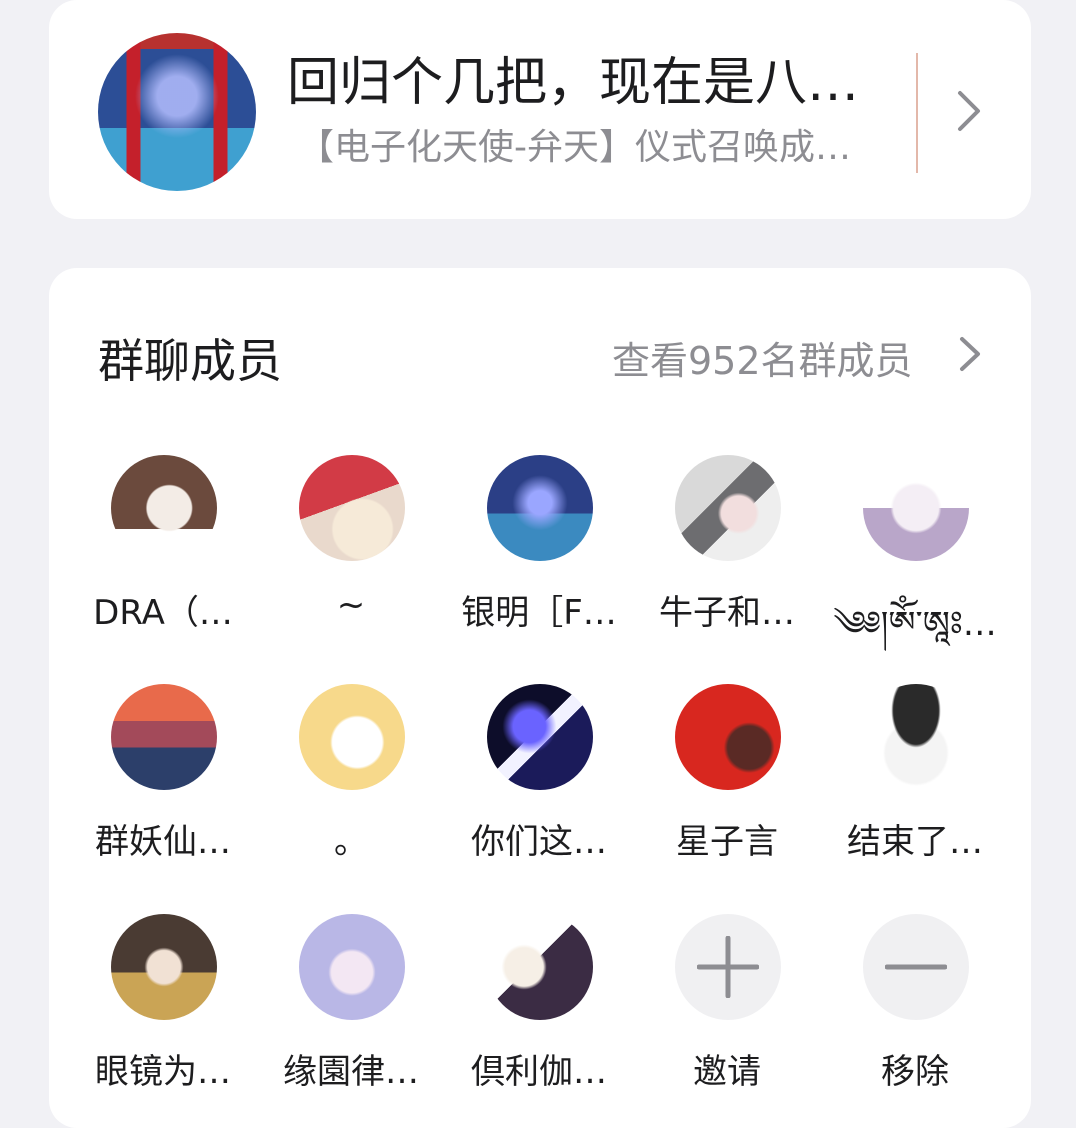 The image size is (1076, 1128). Describe the element at coordinates (915, 1072) in the screenshot. I see `remove-label: 移除` at that location.